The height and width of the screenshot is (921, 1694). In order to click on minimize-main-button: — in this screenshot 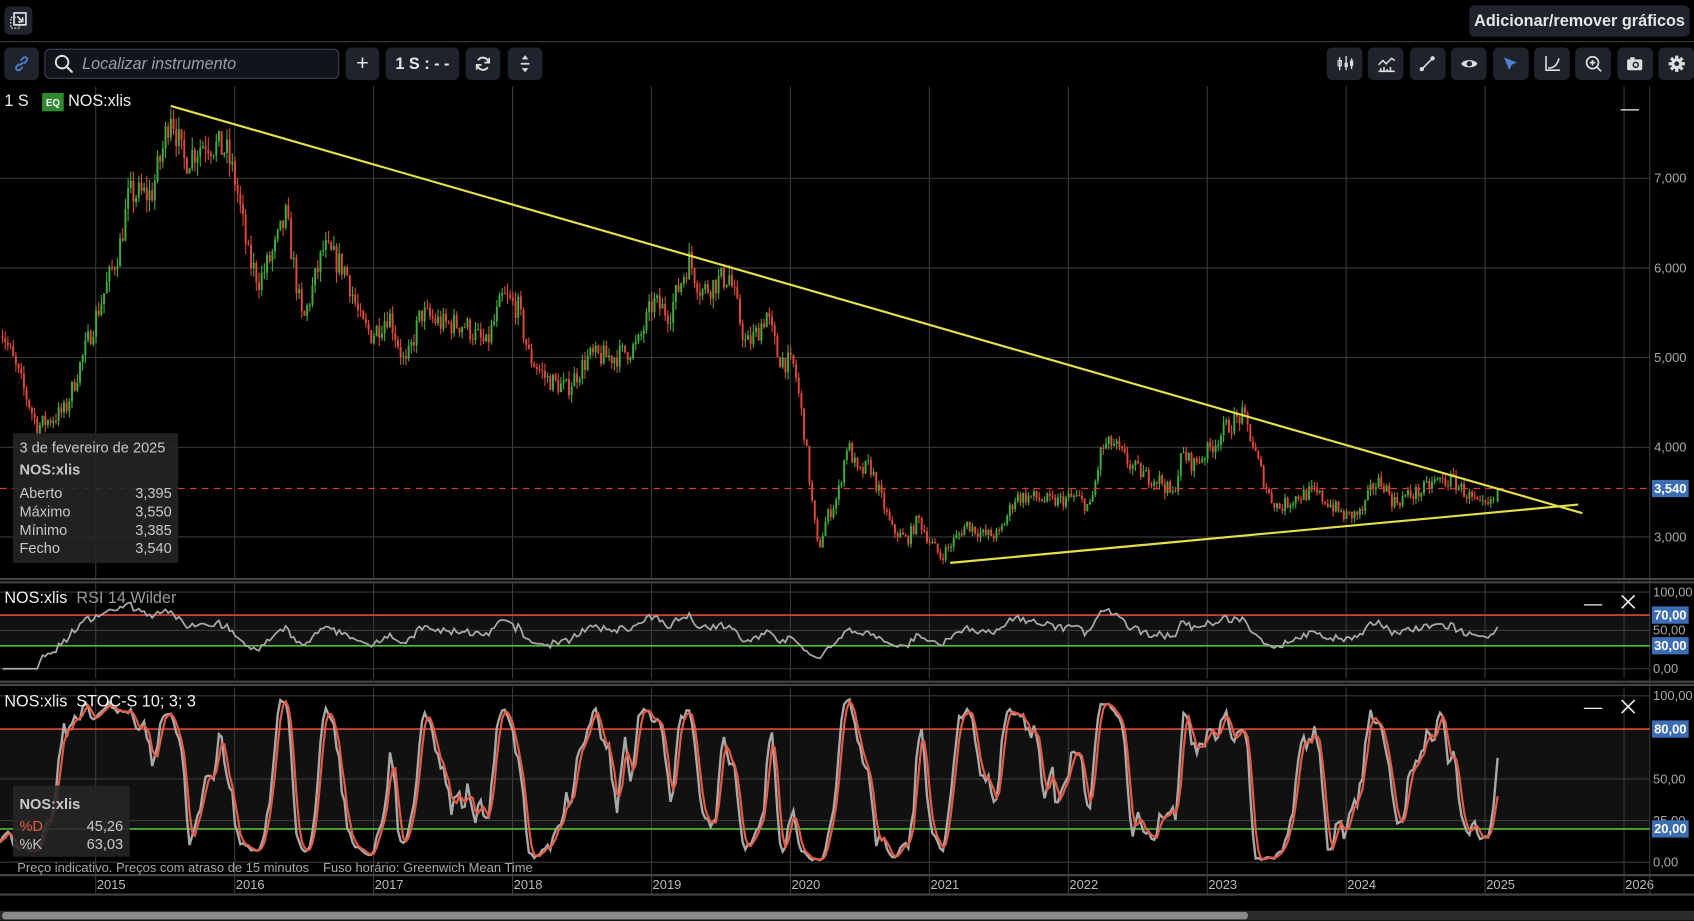, I will do `click(1630, 108)`.